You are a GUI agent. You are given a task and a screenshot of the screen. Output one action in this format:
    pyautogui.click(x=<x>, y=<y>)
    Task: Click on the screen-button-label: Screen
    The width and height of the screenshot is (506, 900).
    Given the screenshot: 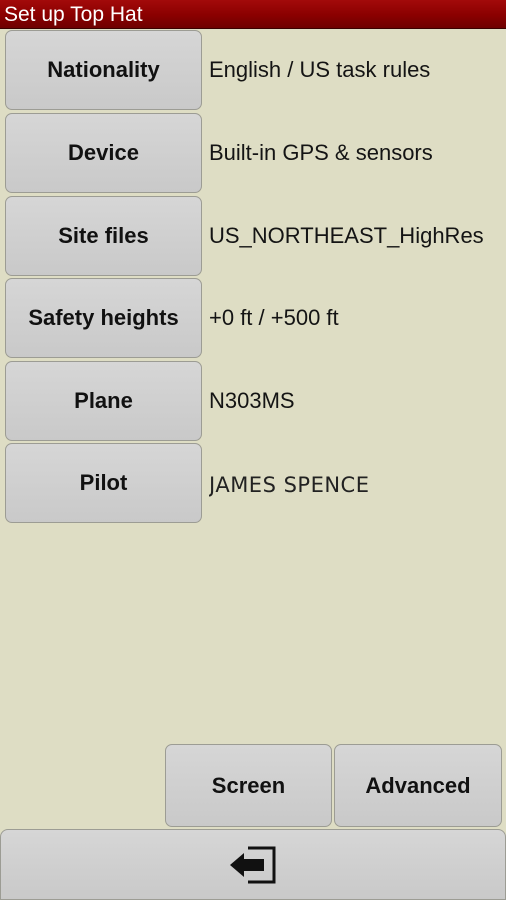 What is the action you would take?
    pyautogui.click(x=248, y=785)
    